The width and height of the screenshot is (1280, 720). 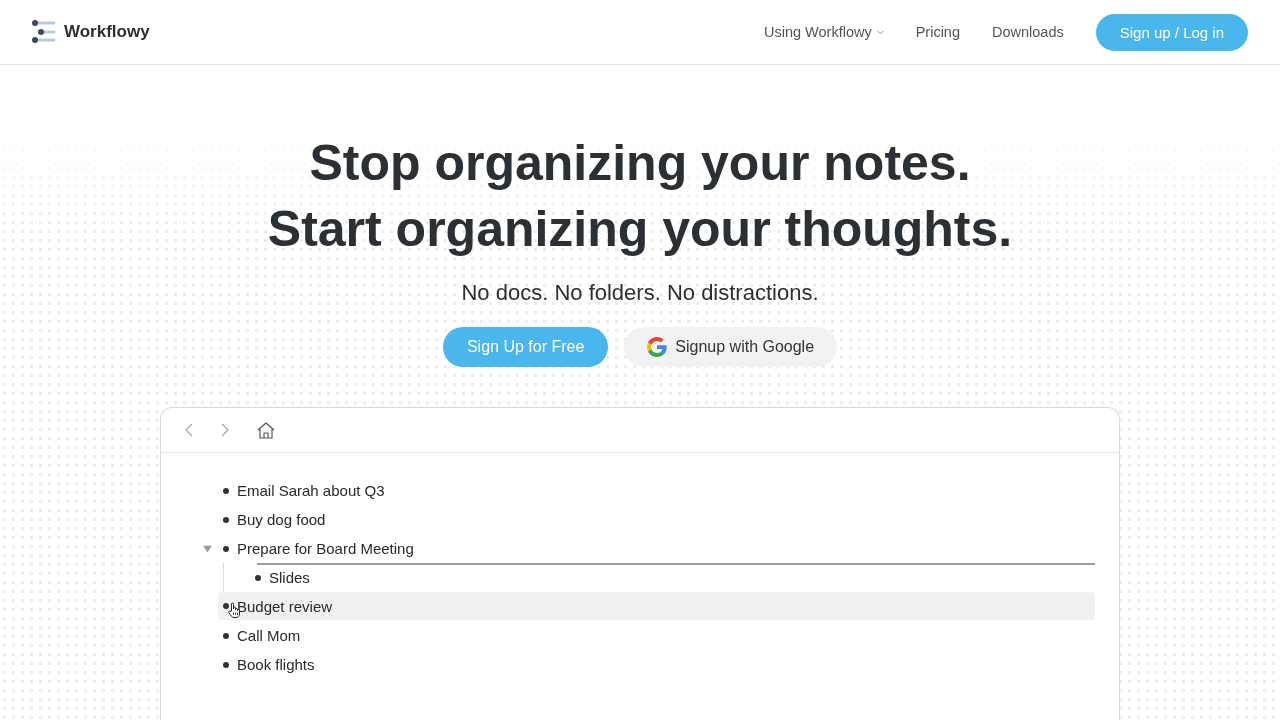 I want to click on outline-item: Email Sarah about Q3, so click(x=311, y=490).